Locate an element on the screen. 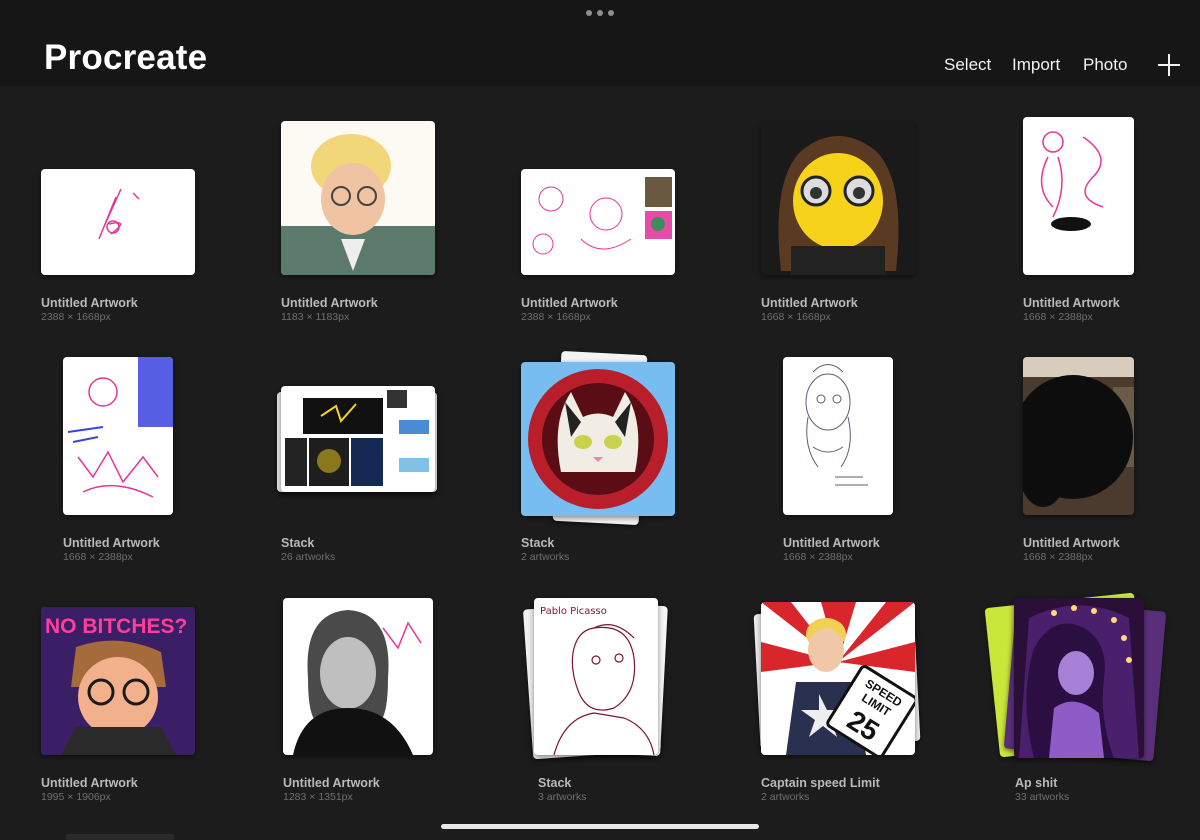 This screenshot has width=1200, height=840. photo-button: Photo is located at coordinates (1105, 65).